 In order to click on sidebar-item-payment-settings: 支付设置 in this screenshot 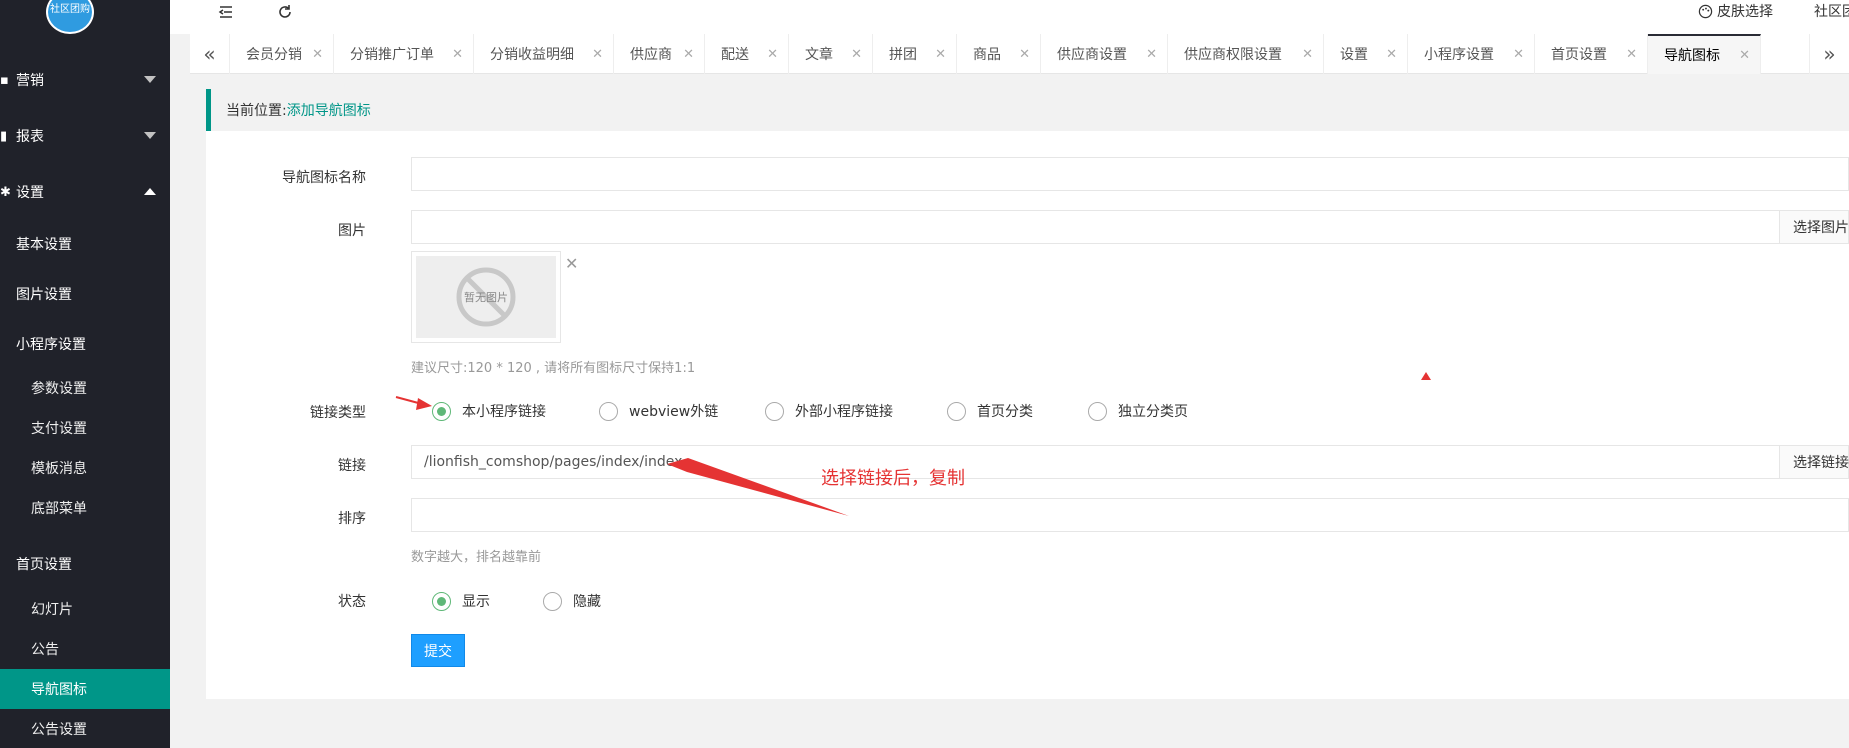, I will do `click(85, 428)`.